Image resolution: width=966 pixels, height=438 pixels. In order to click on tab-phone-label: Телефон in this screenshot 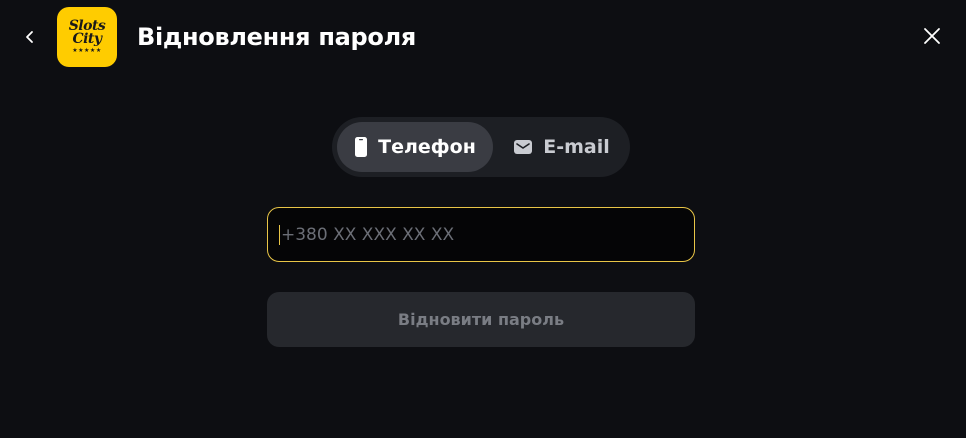, I will do `click(427, 147)`.